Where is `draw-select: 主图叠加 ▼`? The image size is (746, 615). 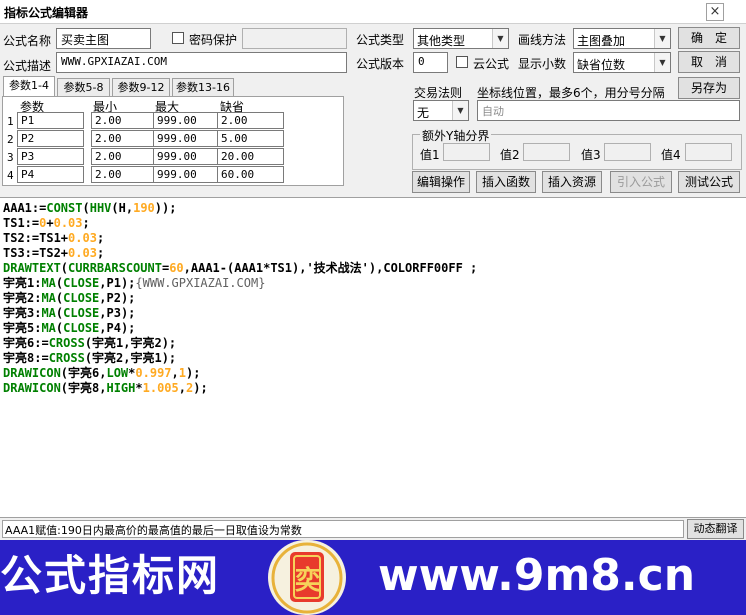 draw-select: 主图叠加 ▼ is located at coordinates (622, 38).